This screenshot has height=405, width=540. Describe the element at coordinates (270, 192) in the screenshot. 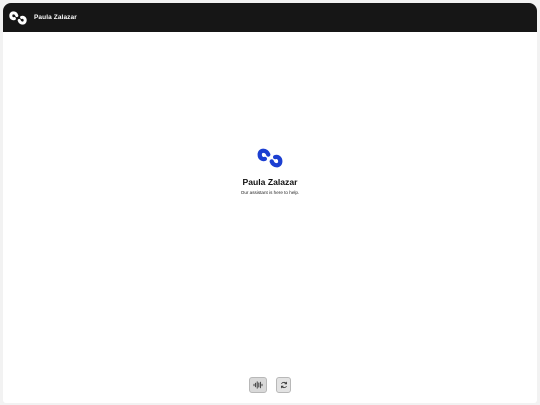

I see `assistant-tagline: Our assistant is here to help.` at that location.